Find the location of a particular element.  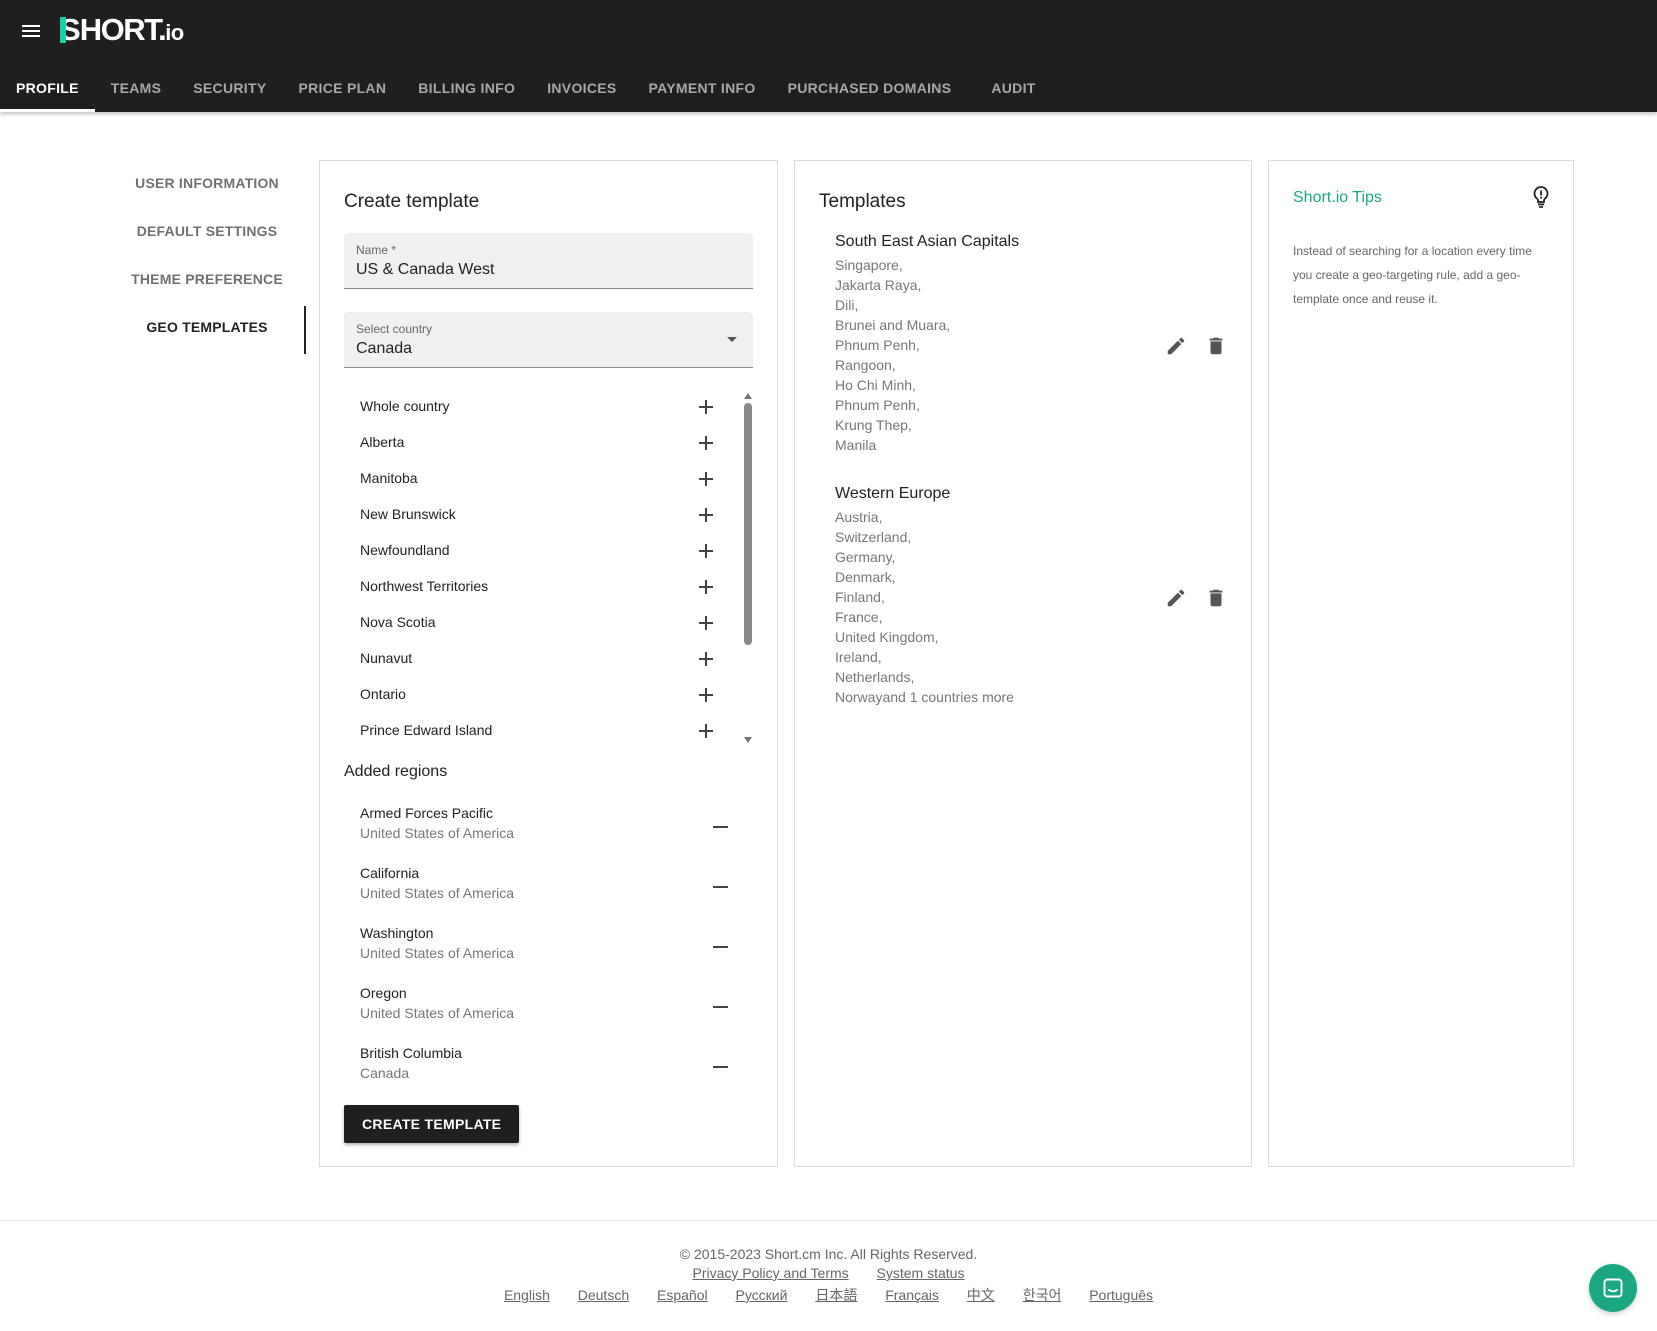

subnav-user-information: USER INFORMATION is located at coordinates (207, 186).